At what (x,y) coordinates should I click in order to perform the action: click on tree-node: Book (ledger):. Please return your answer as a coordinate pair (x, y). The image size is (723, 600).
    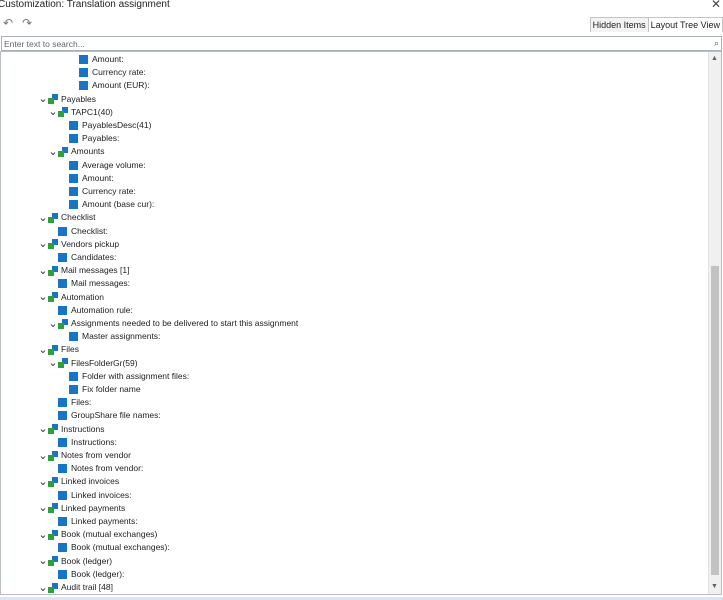
    Looking at the image, I should click on (86, 574).